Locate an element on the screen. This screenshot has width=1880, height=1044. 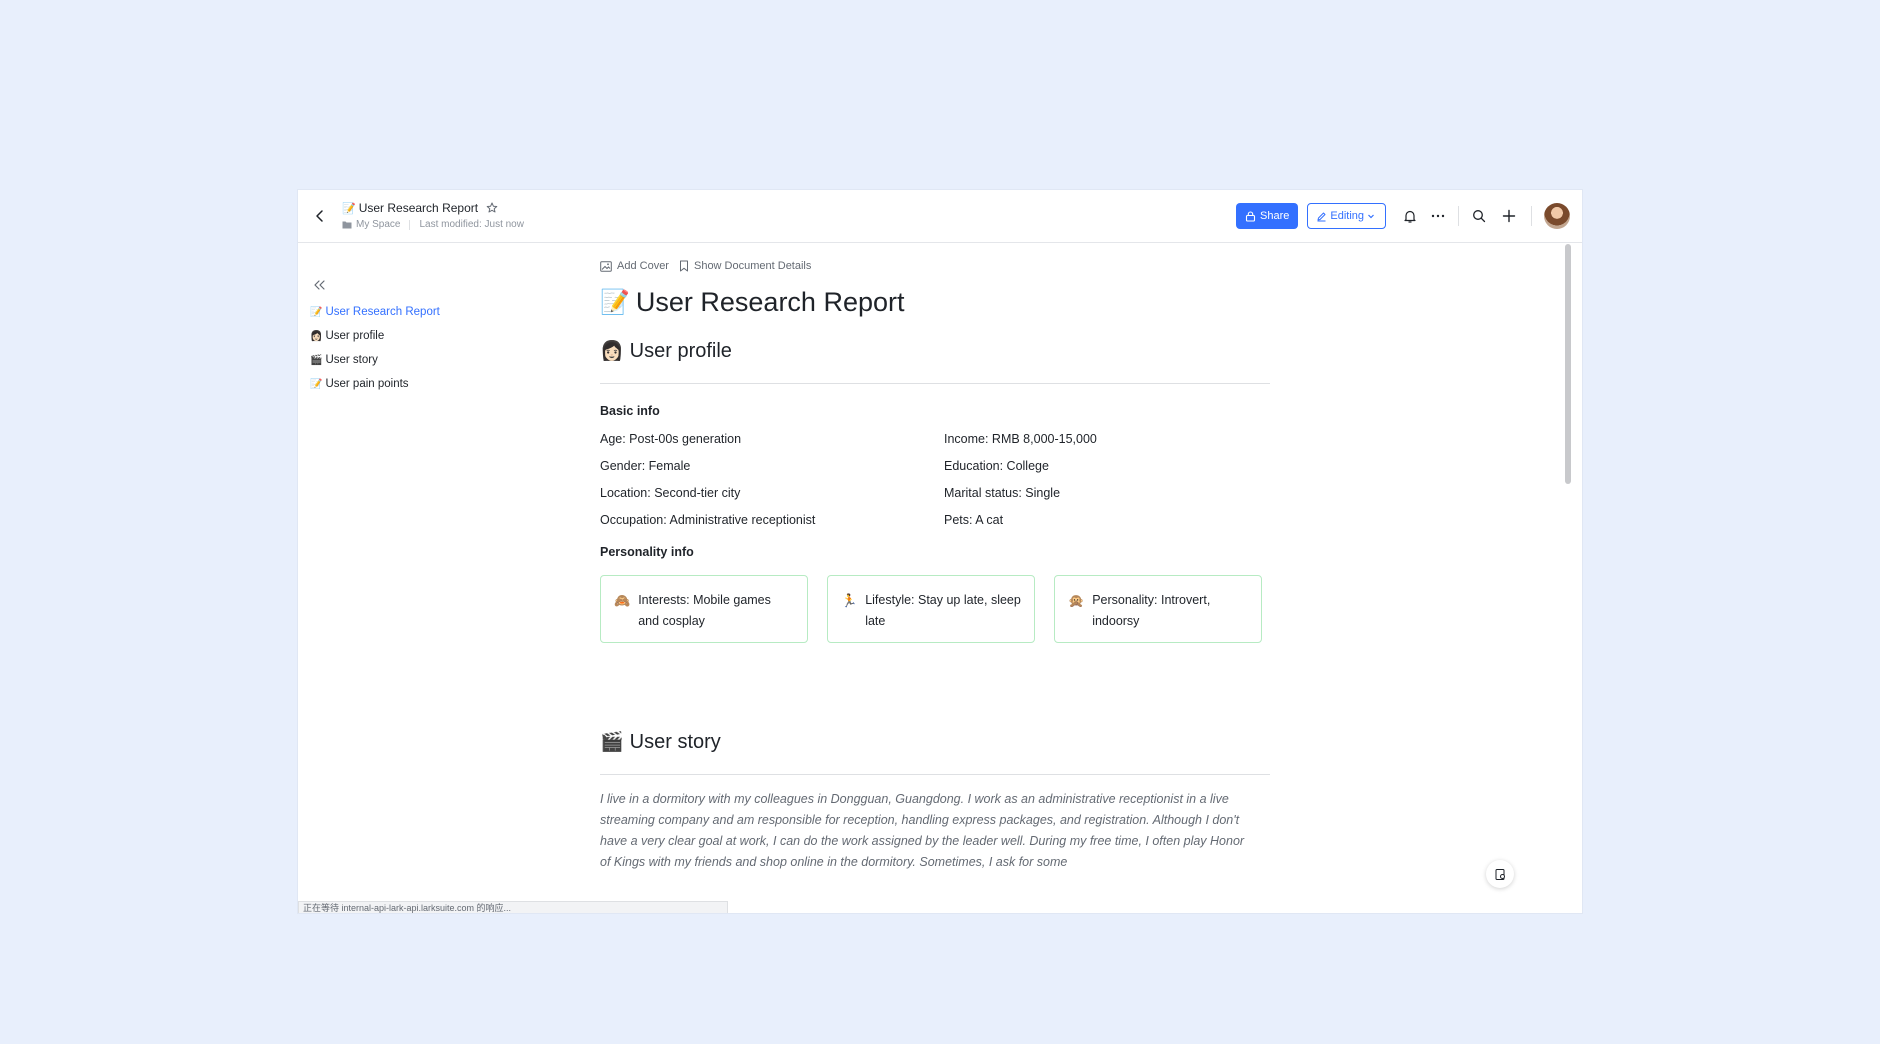
search-button is located at coordinates (1479, 216).